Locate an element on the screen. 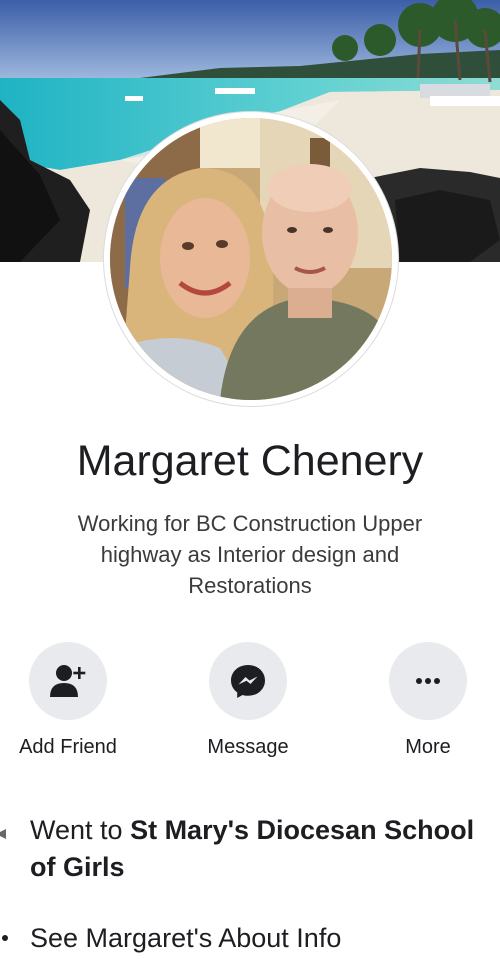 The height and width of the screenshot is (960, 500). add-friend-button-circle is located at coordinates (68, 681).